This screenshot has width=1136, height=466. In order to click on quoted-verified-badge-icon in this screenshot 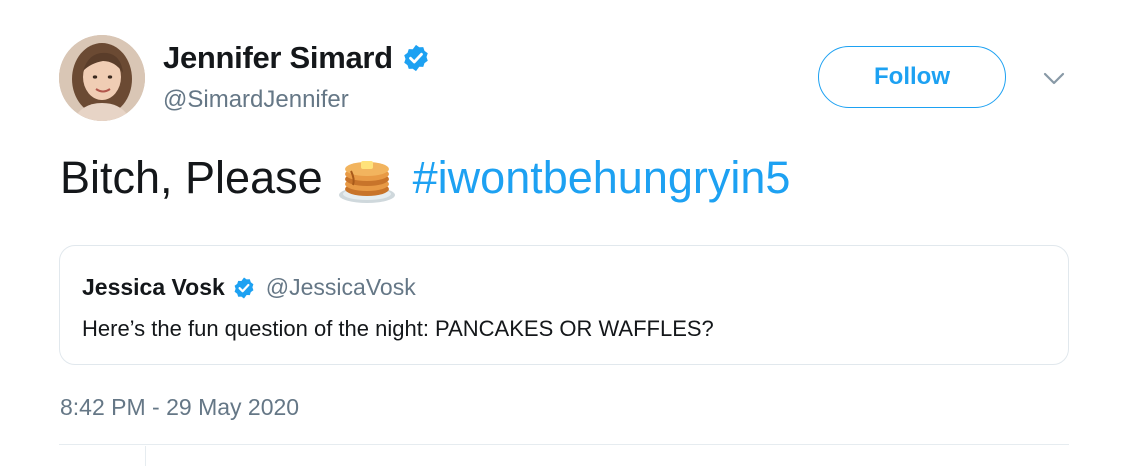, I will do `click(244, 287)`.